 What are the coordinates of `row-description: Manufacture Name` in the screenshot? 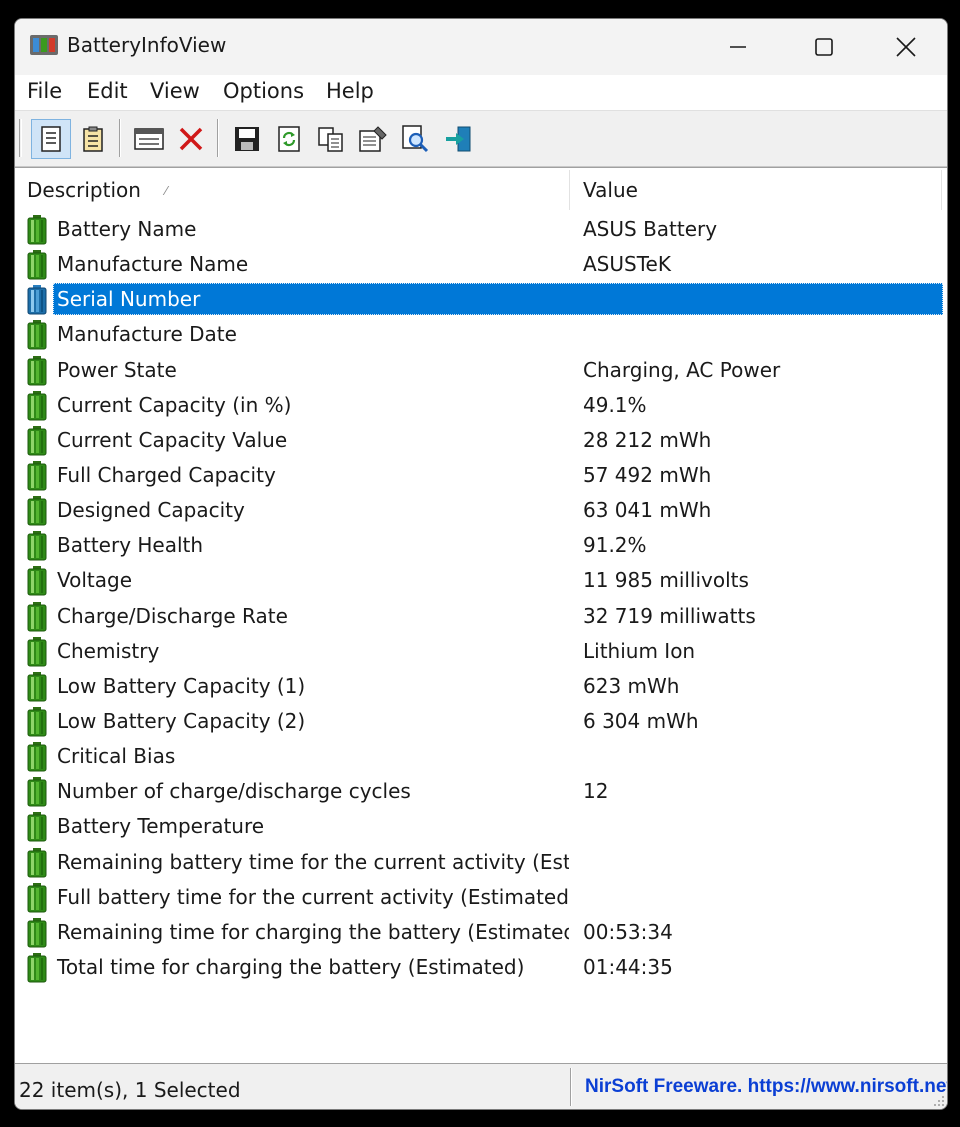 It's located at (153, 264).